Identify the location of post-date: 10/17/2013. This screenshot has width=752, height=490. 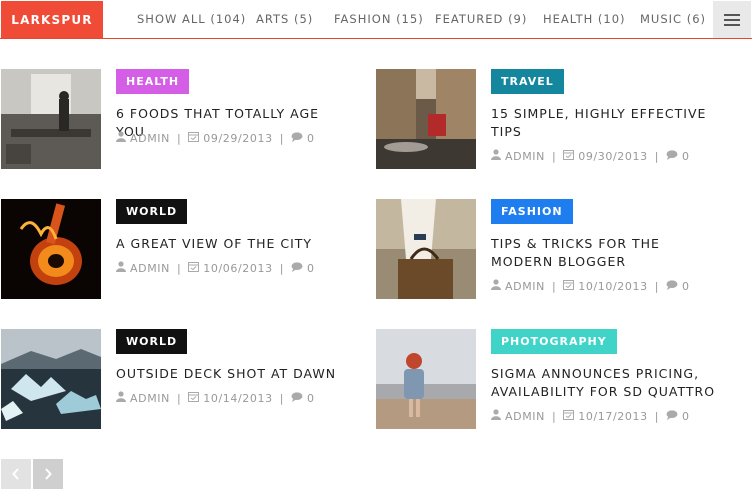
(613, 416).